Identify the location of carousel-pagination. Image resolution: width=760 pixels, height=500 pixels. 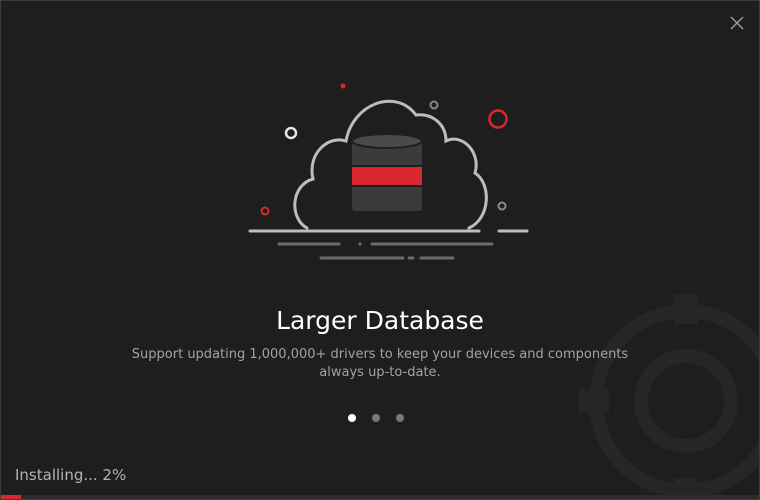
(376, 418).